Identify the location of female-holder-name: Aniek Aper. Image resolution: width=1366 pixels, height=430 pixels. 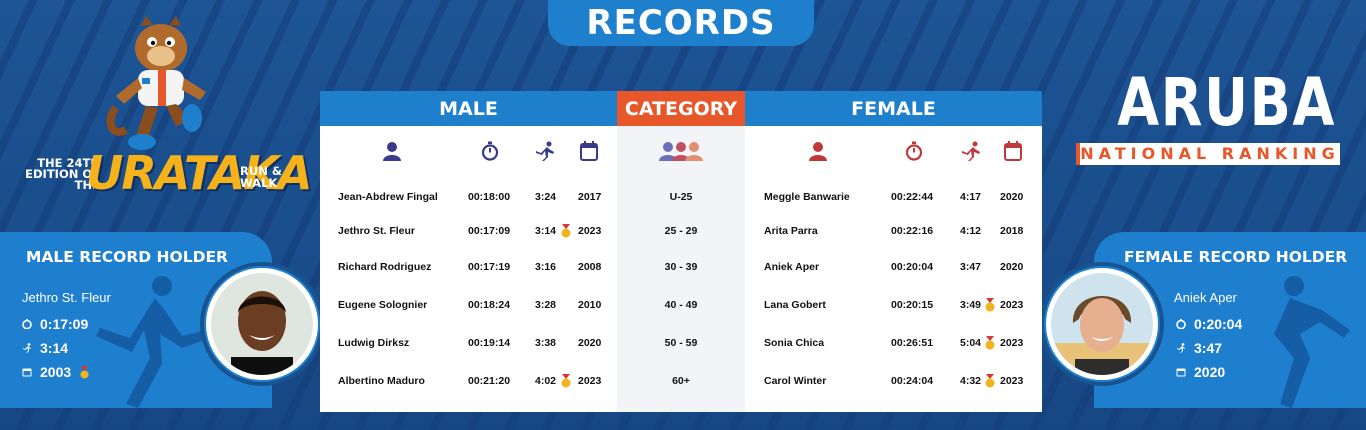
(1205, 297).